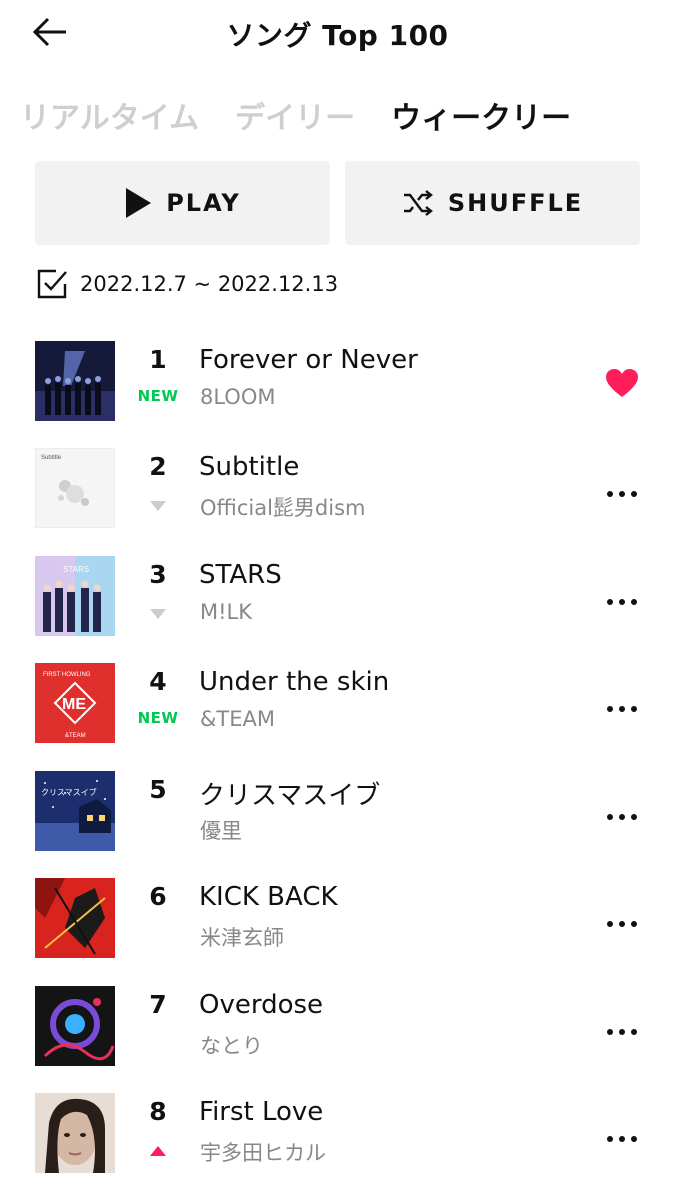 This screenshot has height=1200, width=675. I want to click on album-art: Subtitle, so click(75, 488).